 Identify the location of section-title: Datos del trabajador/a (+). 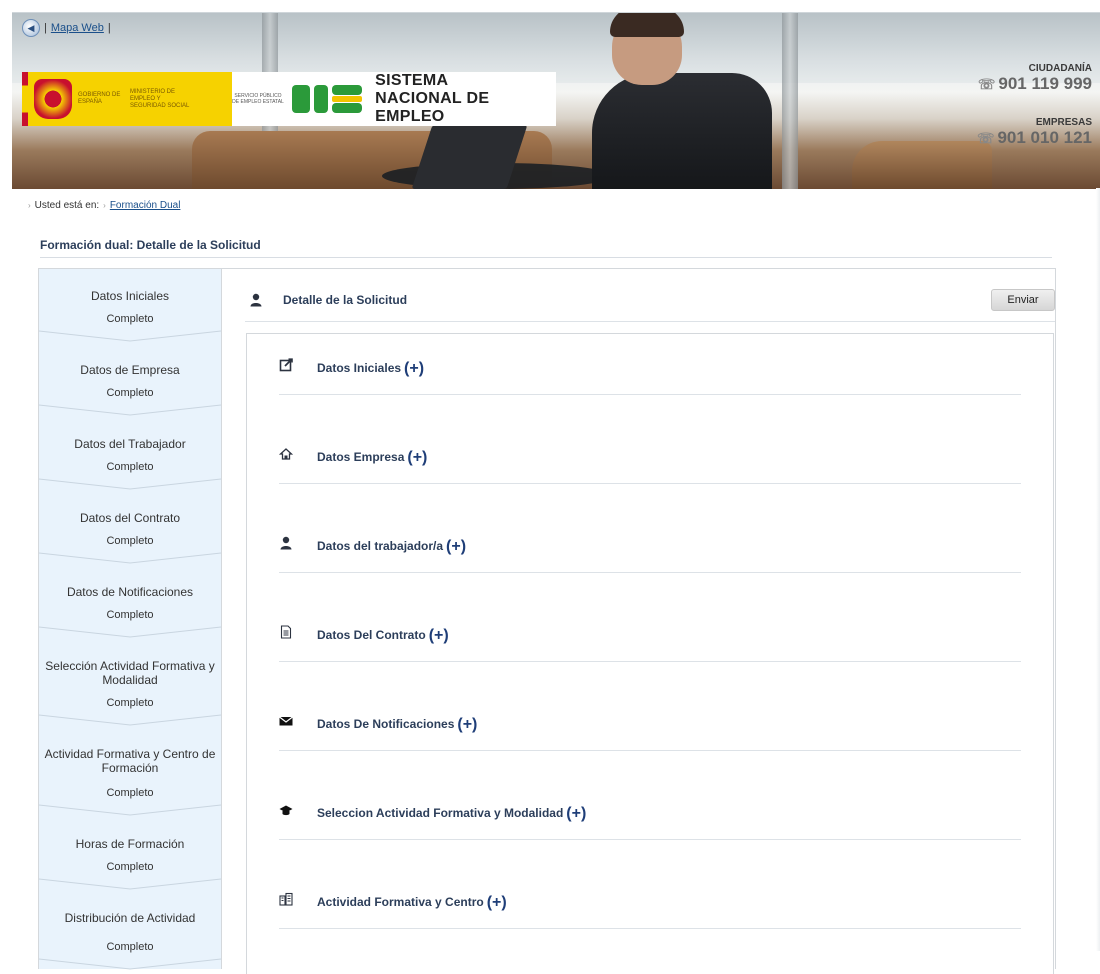
(391, 547).